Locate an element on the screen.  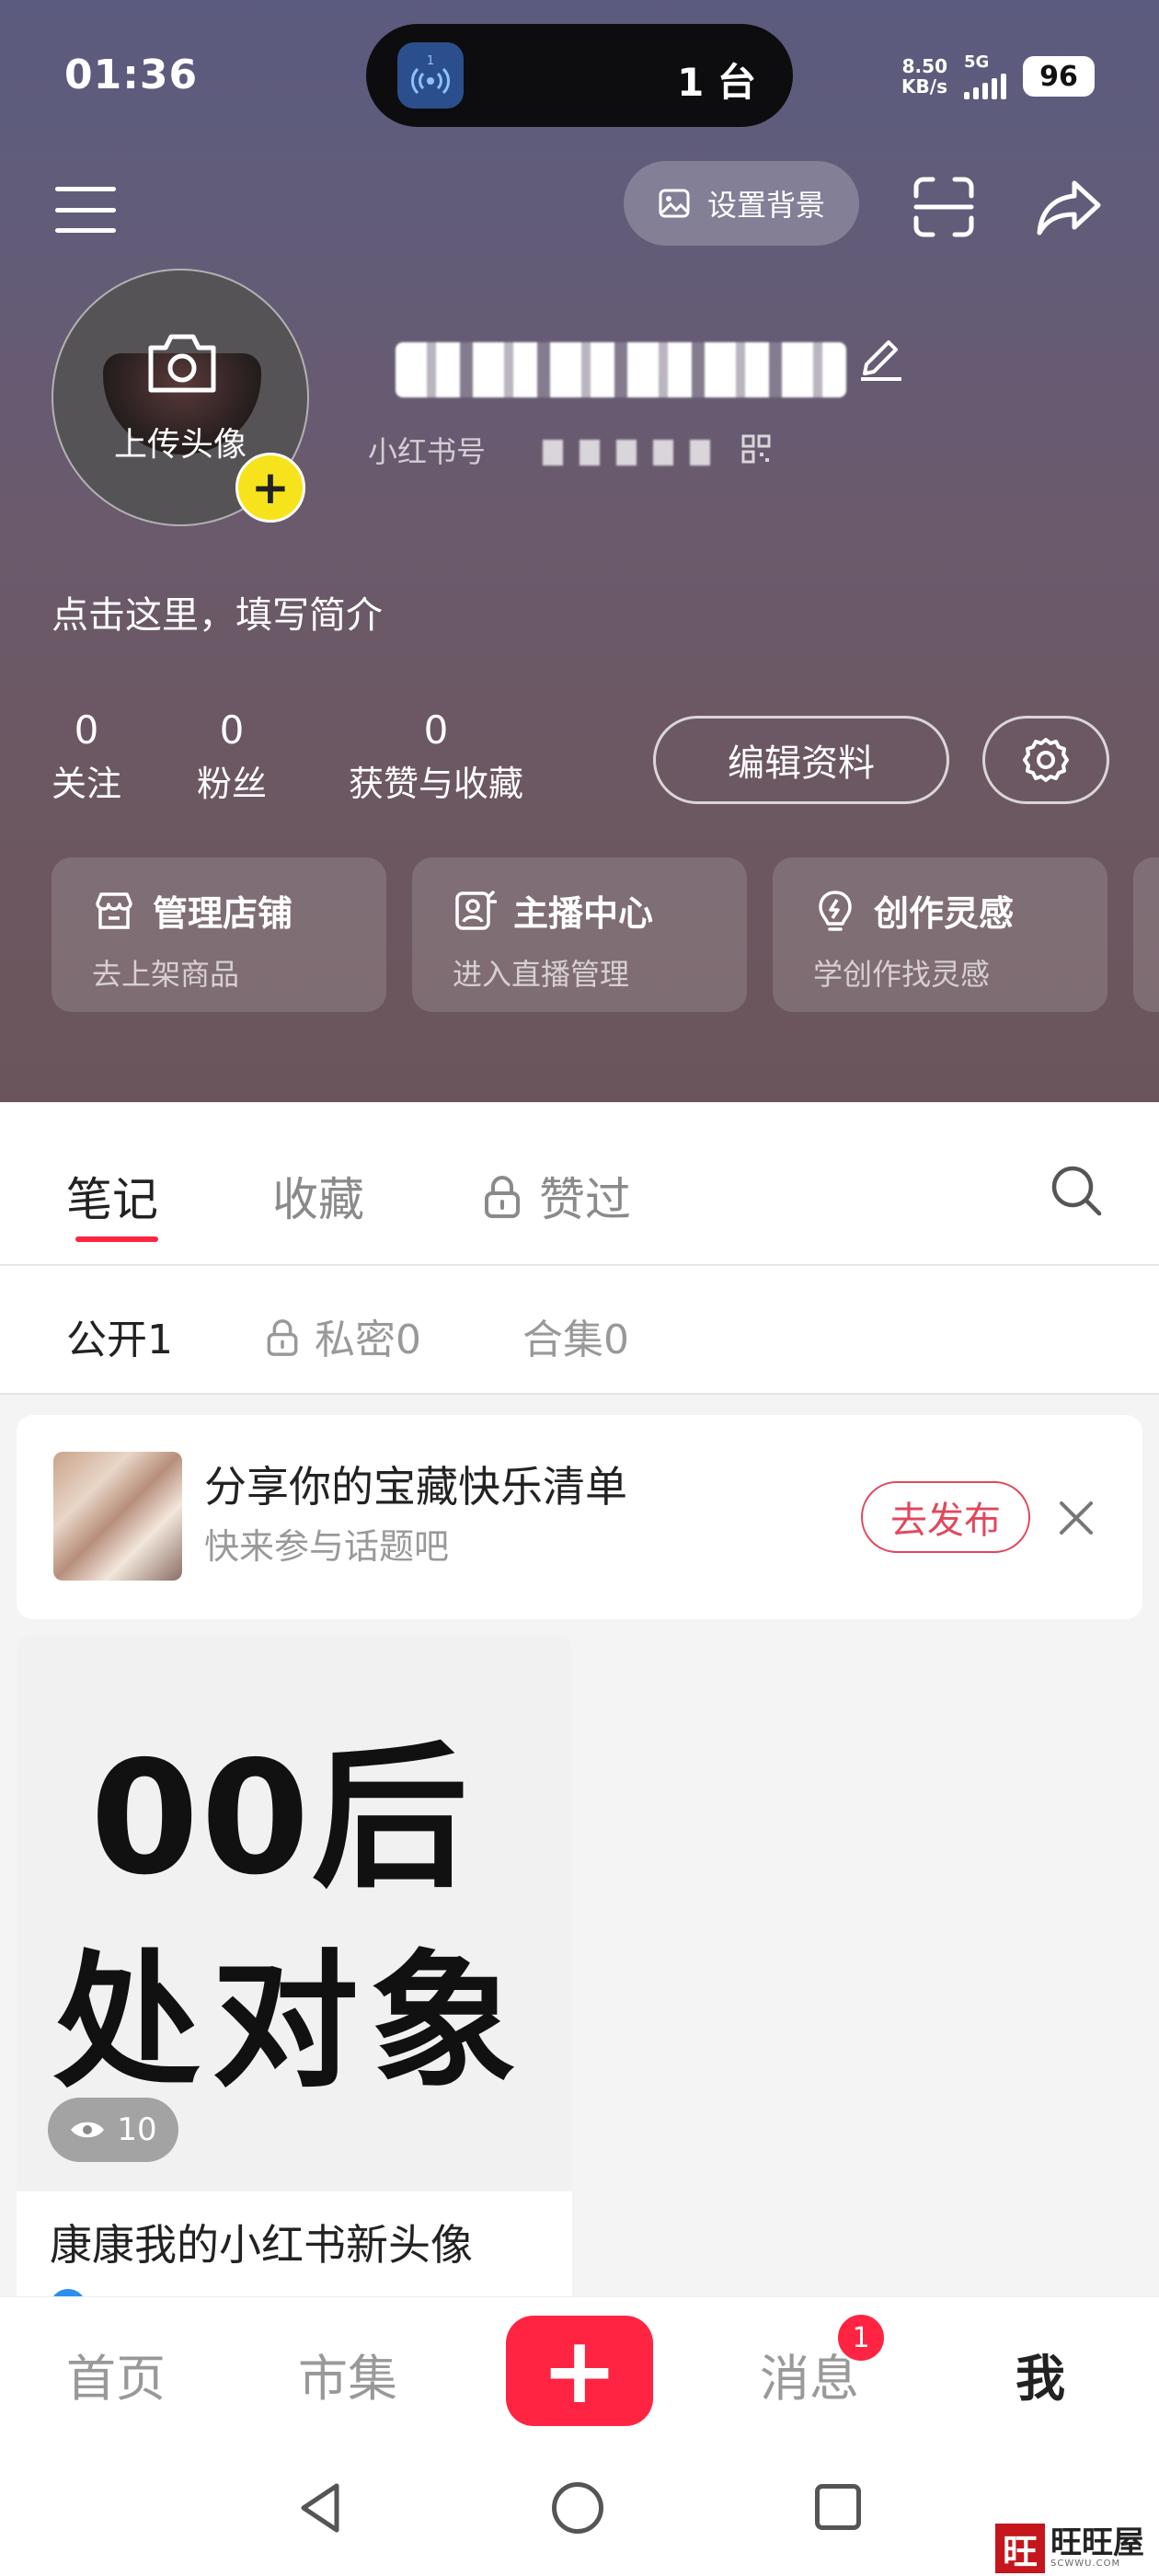
shortcut-title: 主播中心 is located at coordinates (553, 910).